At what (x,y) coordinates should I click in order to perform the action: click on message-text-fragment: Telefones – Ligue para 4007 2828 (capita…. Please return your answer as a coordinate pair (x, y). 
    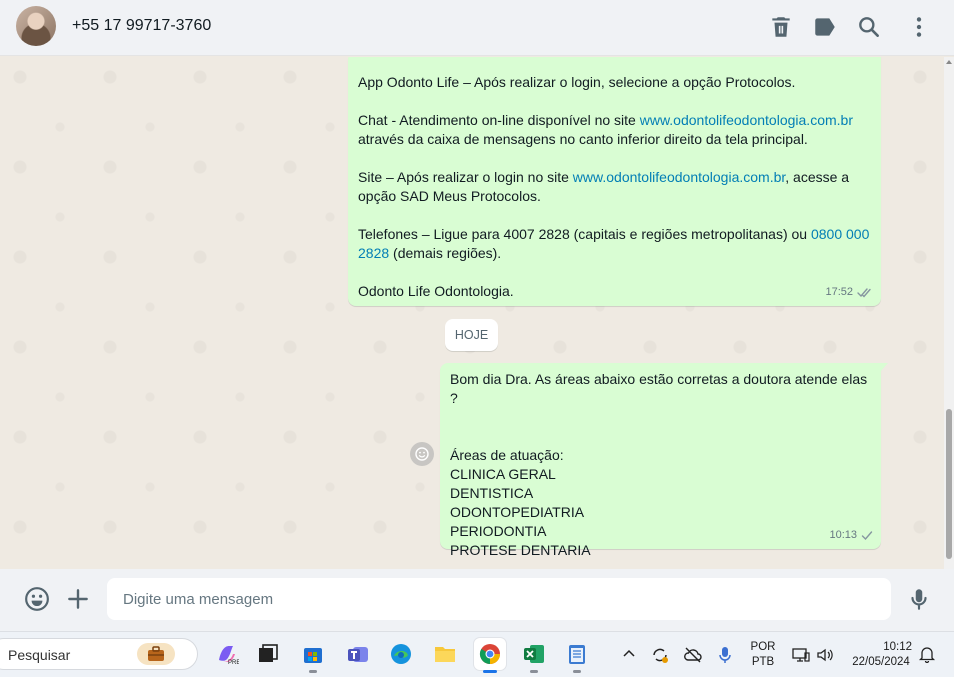
    Looking at the image, I should click on (584, 234).